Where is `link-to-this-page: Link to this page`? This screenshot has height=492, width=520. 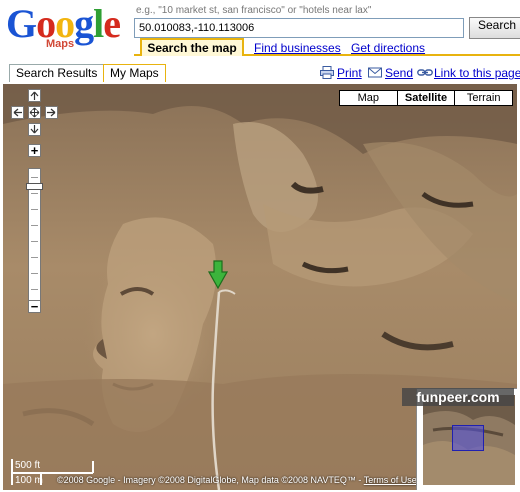
link-to-this-page: Link to this page is located at coordinates (477, 73).